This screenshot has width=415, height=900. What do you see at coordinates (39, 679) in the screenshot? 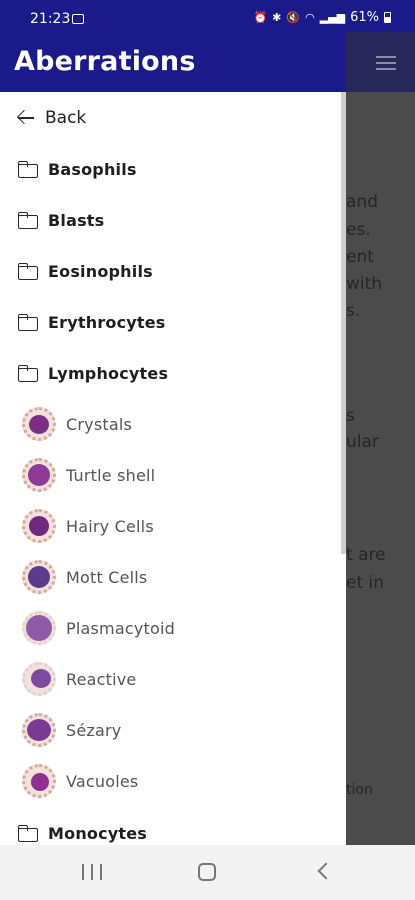
I see `reactive-cell-thumbnail` at bounding box center [39, 679].